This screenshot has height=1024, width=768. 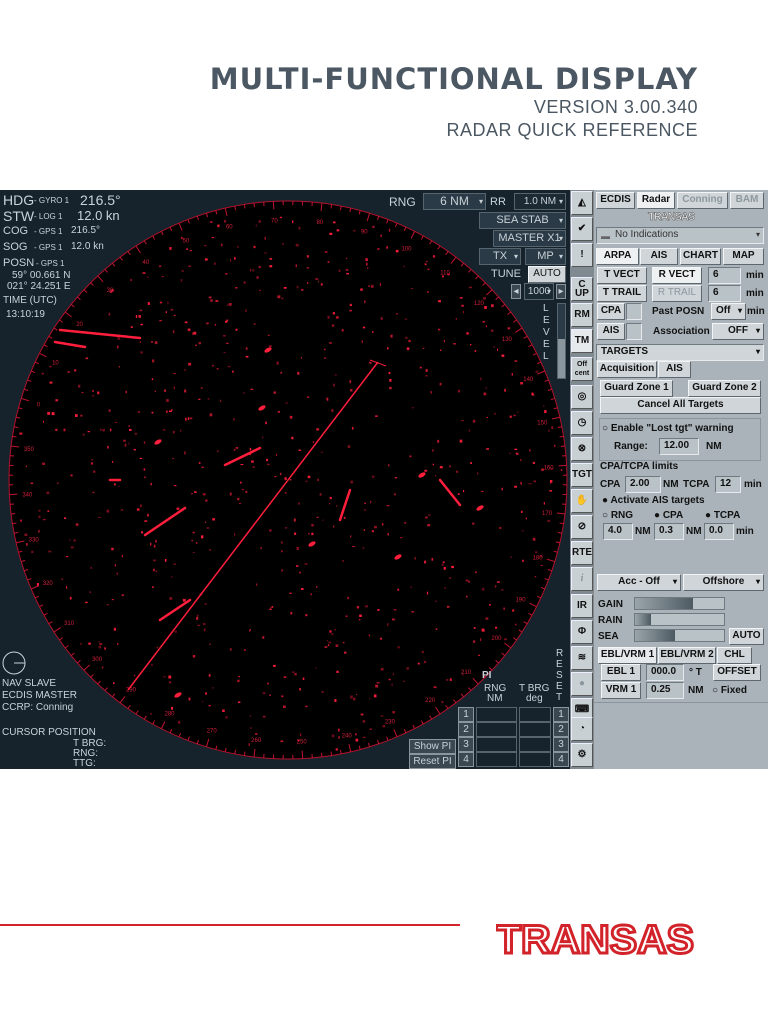 What do you see at coordinates (582, 632) in the screenshot?
I see `index-line-button: Φ` at bounding box center [582, 632].